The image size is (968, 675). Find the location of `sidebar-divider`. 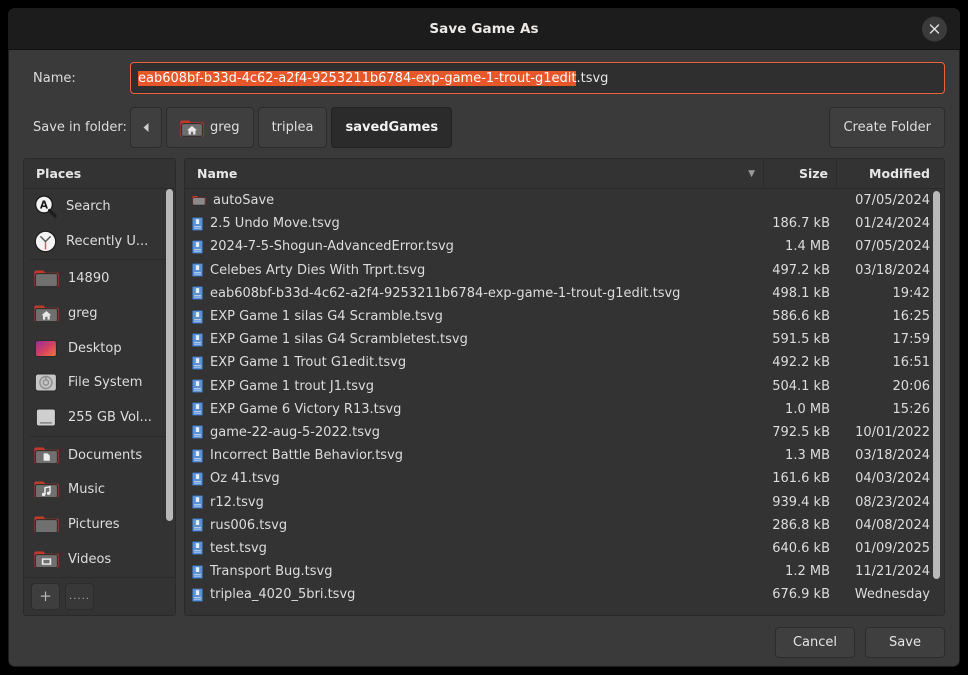

sidebar-divider is located at coordinates (99, 436).